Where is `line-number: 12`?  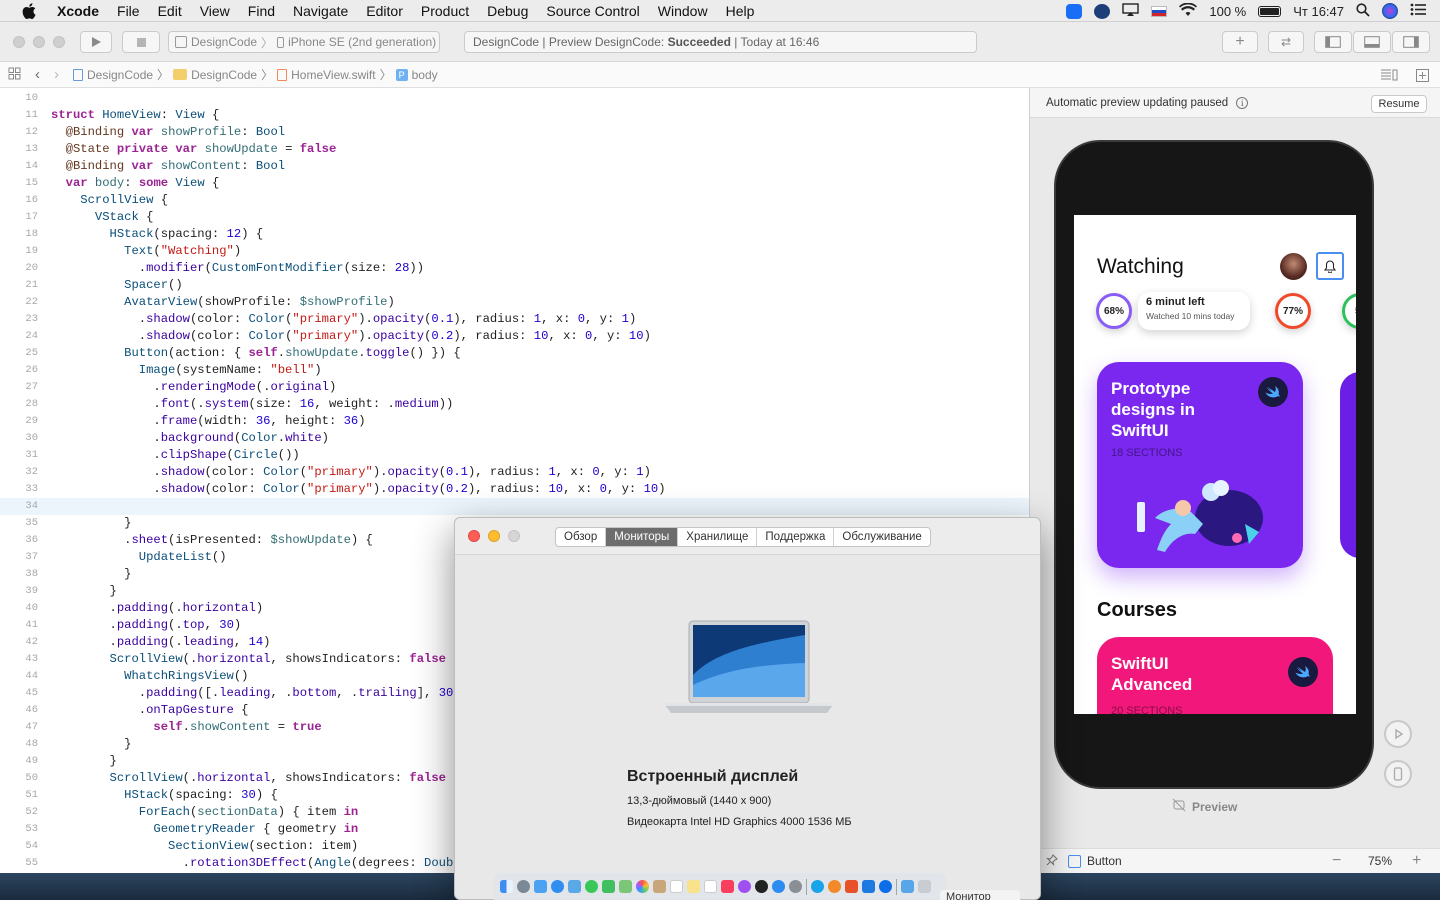
line-number: 12 is located at coordinates (19, 132).